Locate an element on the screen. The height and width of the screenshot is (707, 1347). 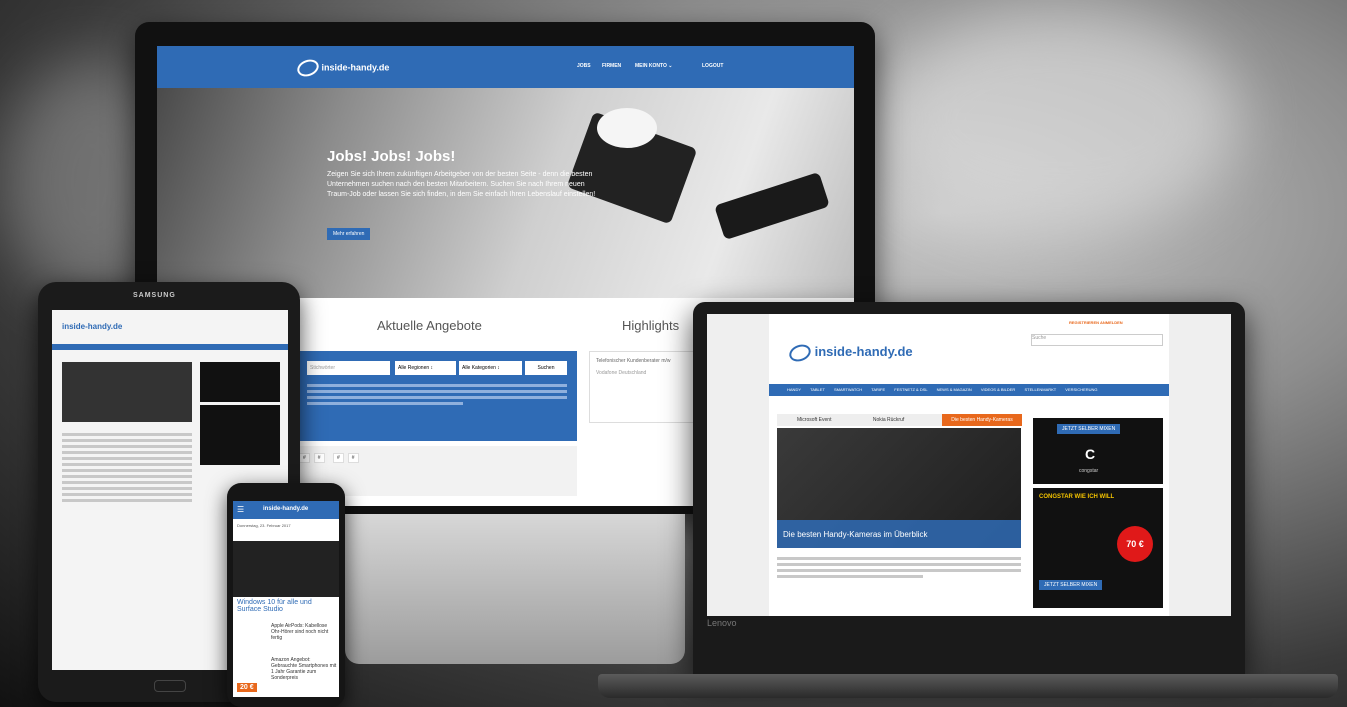
nav-account: MEIN KONTO ⌄ is located at coordinates (653, 66).